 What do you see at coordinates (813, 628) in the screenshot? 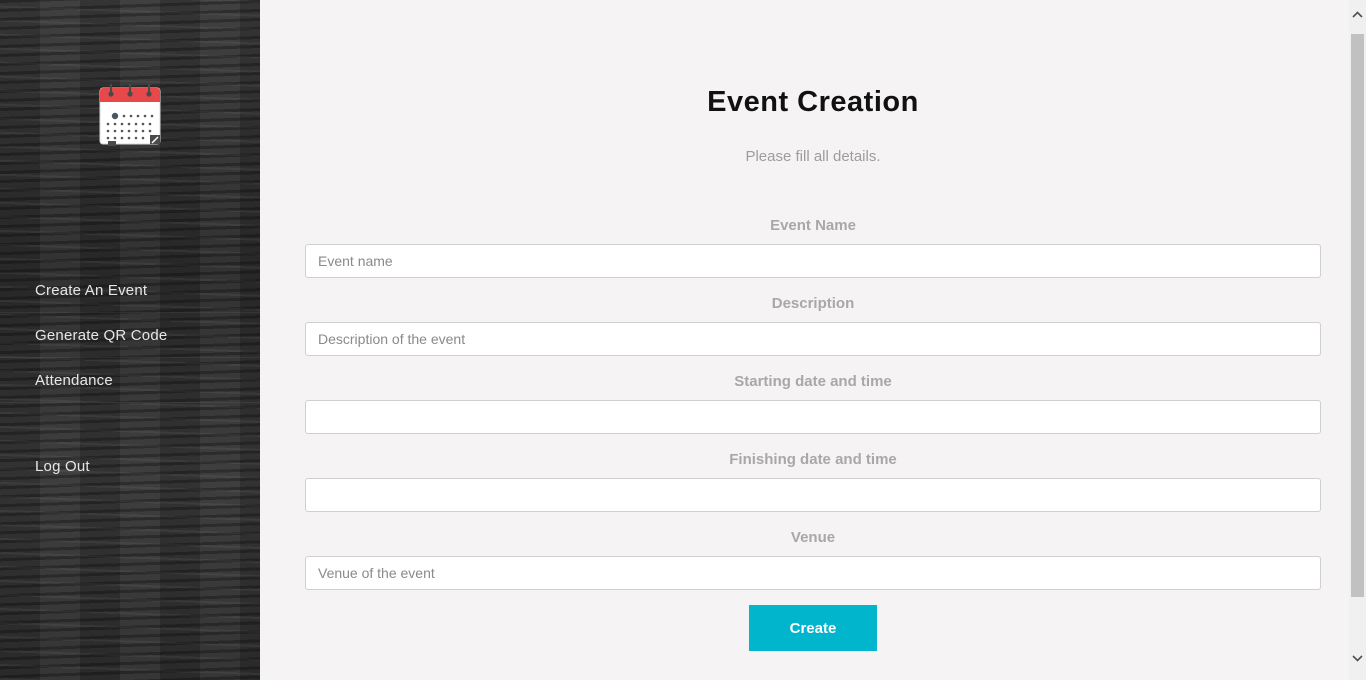
I see `create-button: Create` at bounding box center [813, 628].